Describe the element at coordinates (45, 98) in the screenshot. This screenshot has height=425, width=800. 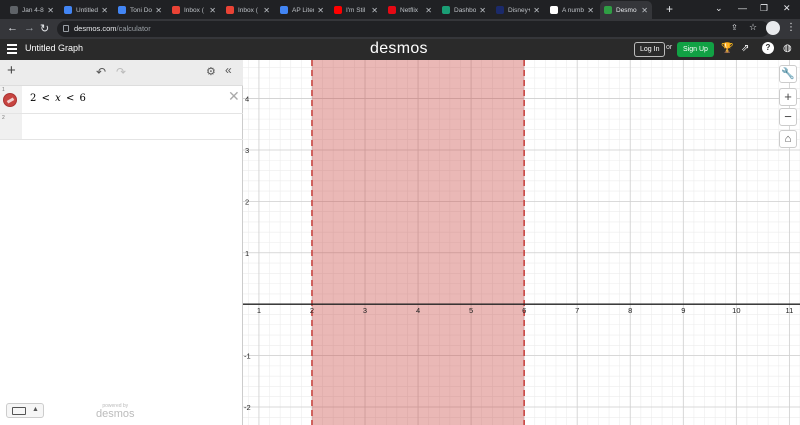
I see `expr-token: <` at that location.